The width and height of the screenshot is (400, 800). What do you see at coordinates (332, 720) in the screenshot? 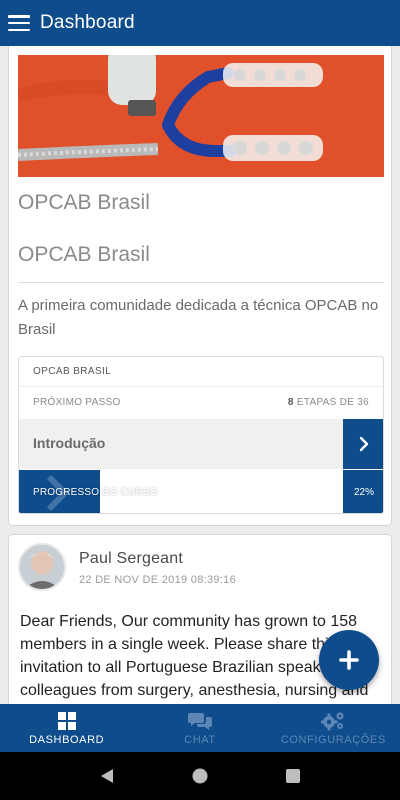
I see `gears-icon` at bounding box center [332, 720].